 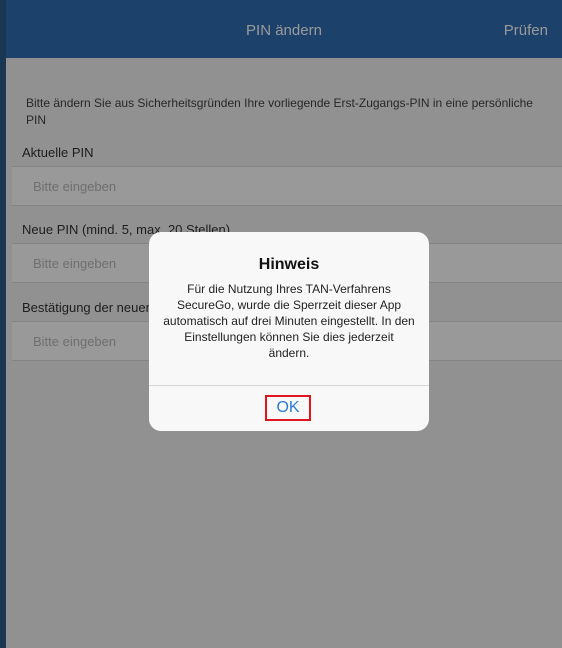 I want to click on dialog-title: Hinweis, so click(x=289, y=264).